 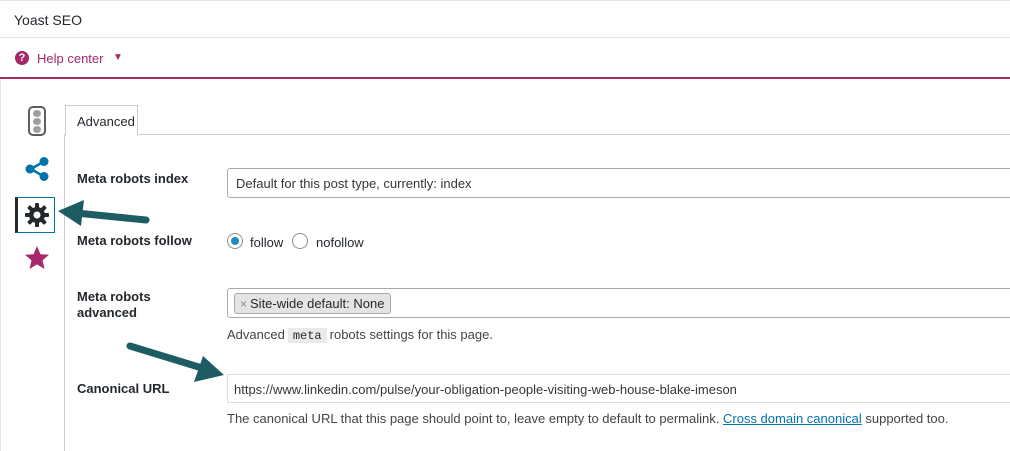 I want to click on cross-domain-canonical-link: Cross domain canonical, so click(x=792, y=418).